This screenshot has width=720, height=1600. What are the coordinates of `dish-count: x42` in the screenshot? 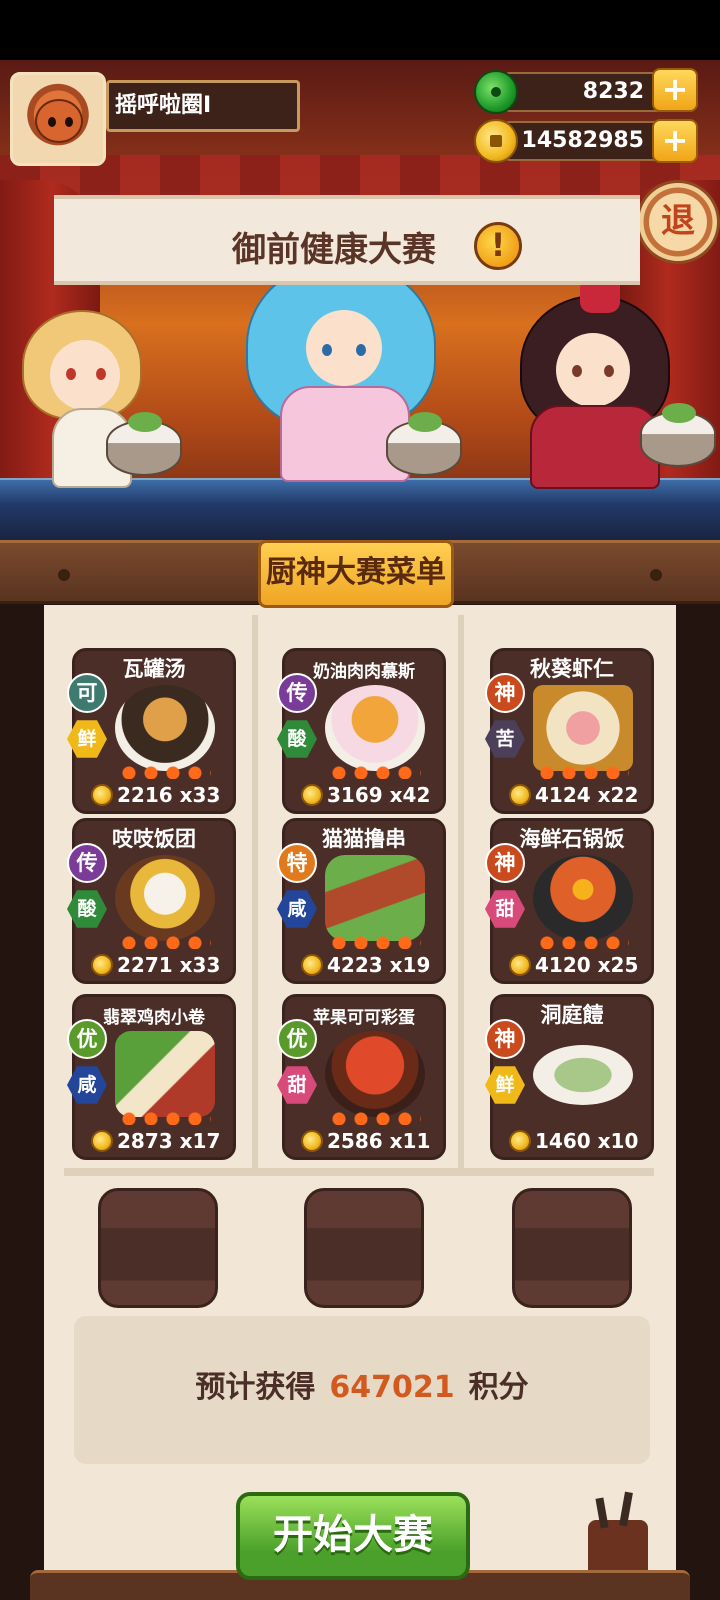 It's located at (410, 795).